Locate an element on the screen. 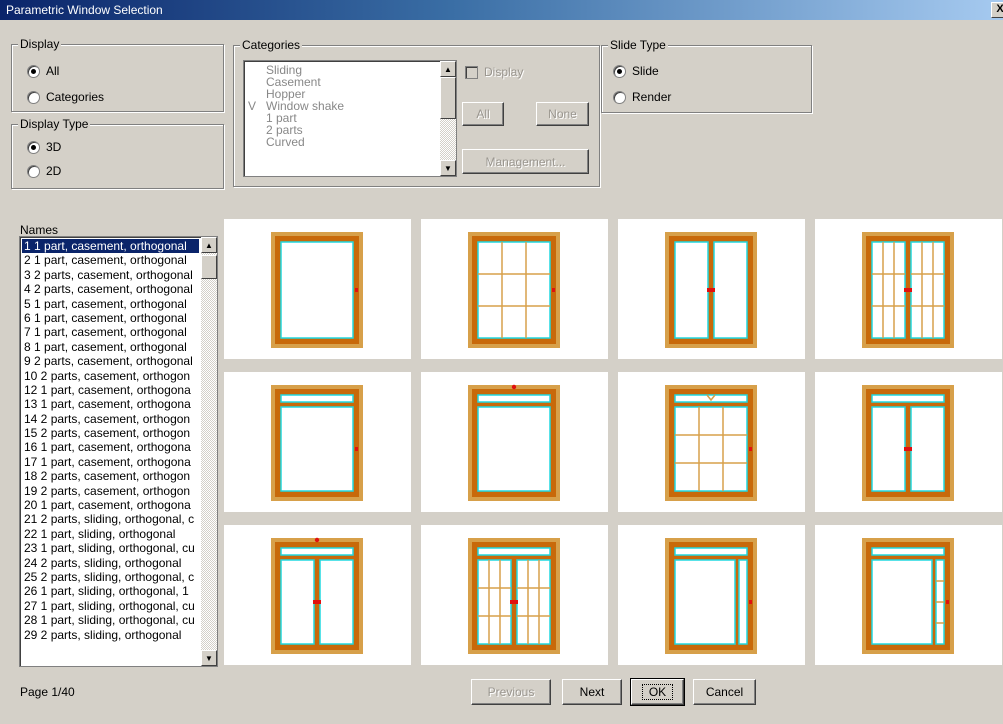  list-item: 21 2 parts, sliding, orthogonal, c is located at coordinates (110, 519).